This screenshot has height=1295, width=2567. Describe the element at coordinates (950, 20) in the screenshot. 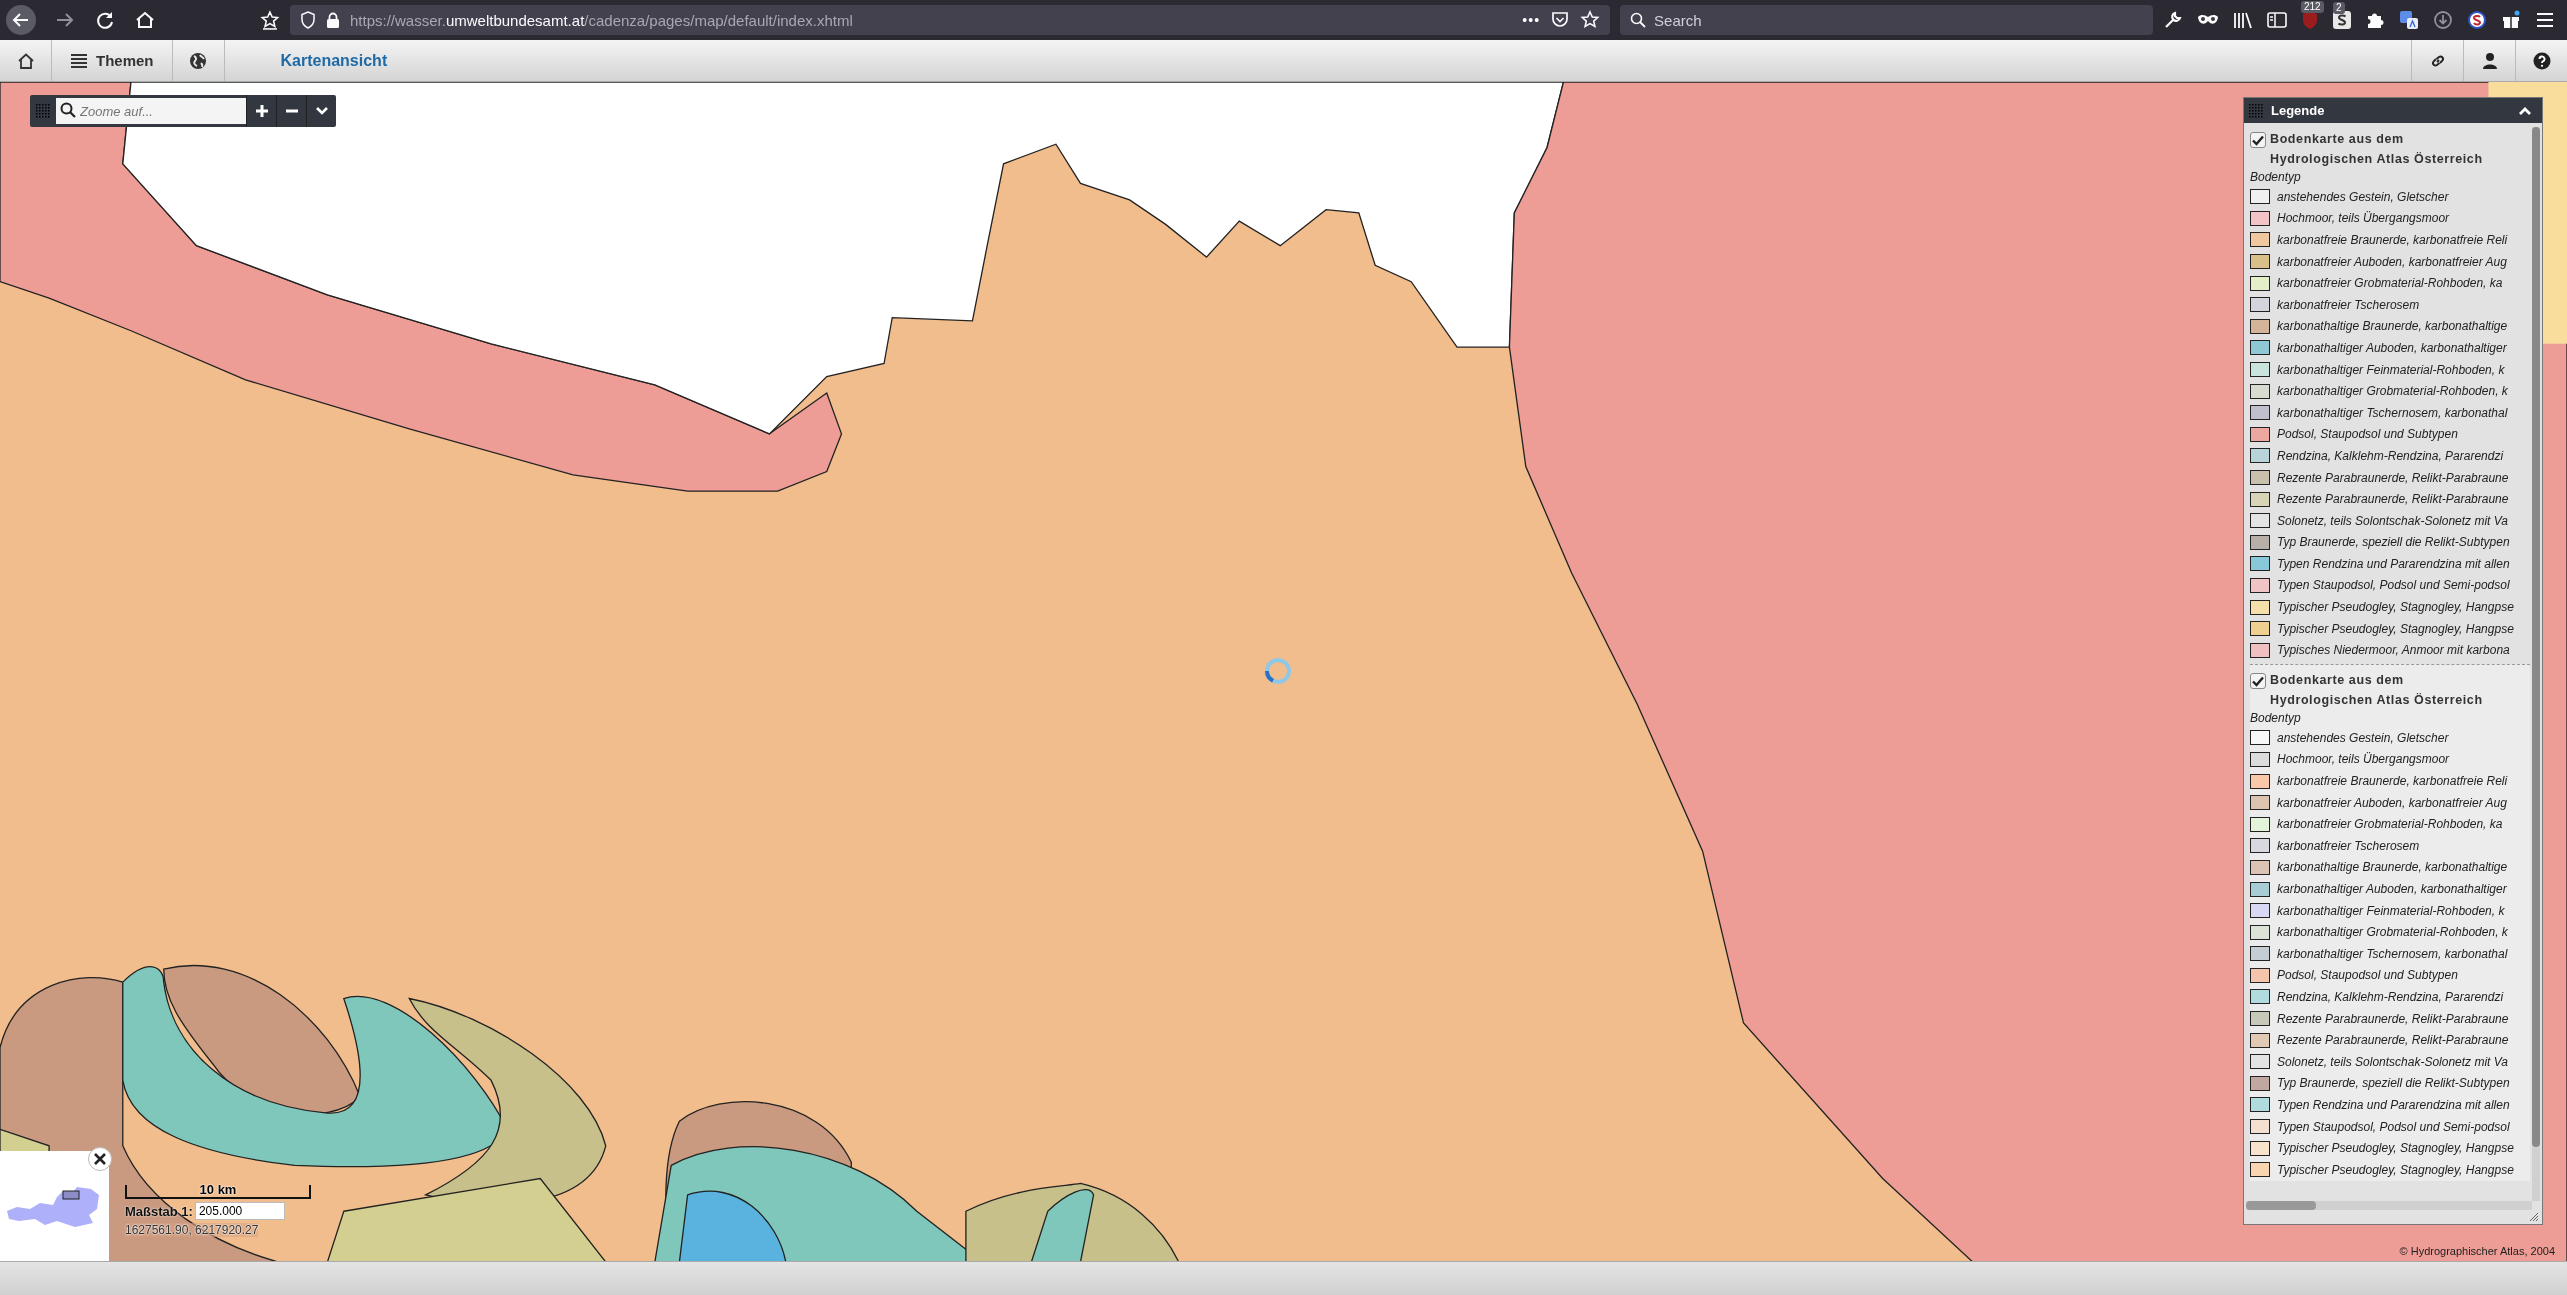

I see `address-bar: https://wasser.umweltbundesamt.at/cadenza/pages/map/default/index.xhtml •••` at that location.